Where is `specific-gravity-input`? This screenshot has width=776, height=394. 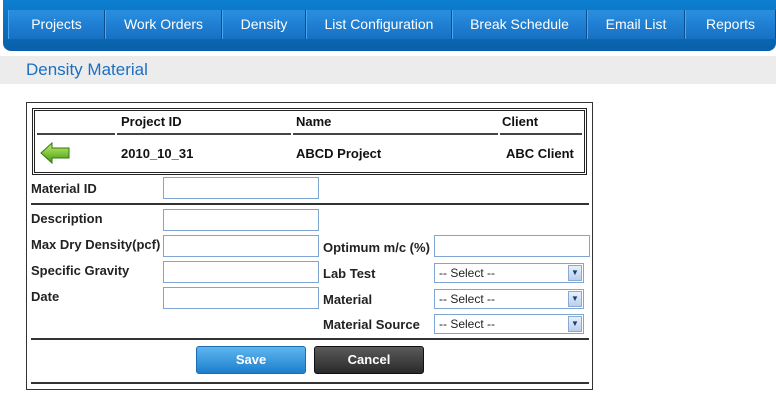
specific-gravity-input is located at coordinates (241, 272).